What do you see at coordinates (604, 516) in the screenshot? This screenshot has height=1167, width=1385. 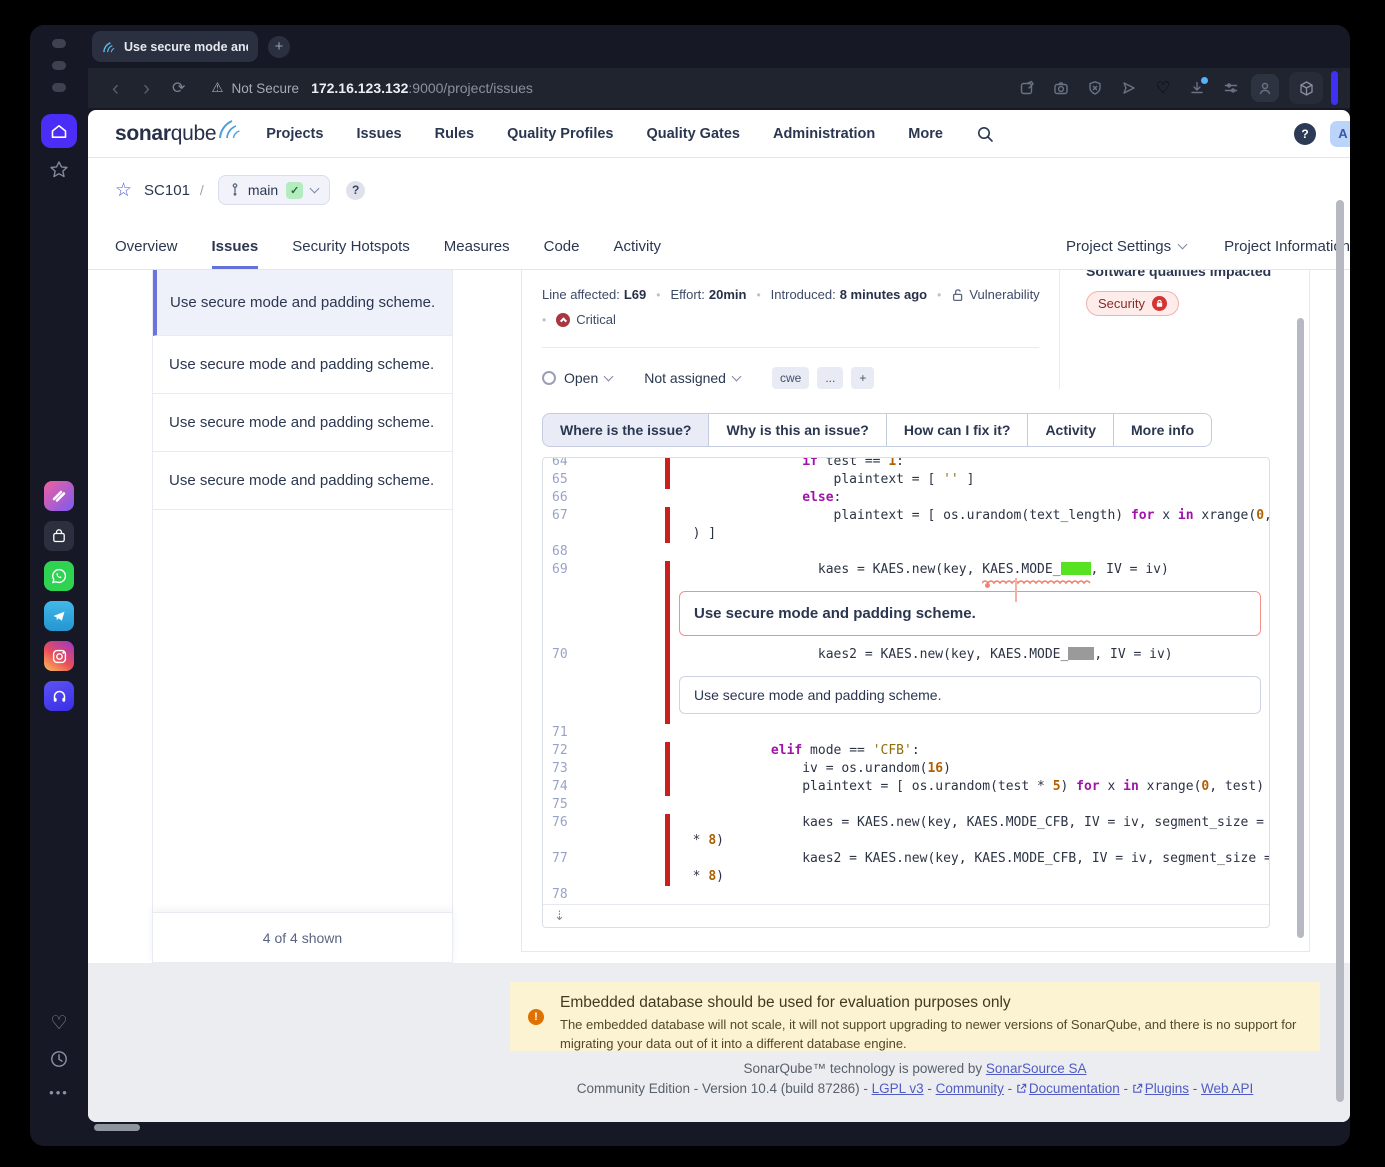 I see `line-number: 67` at bounding box center [604, 516].